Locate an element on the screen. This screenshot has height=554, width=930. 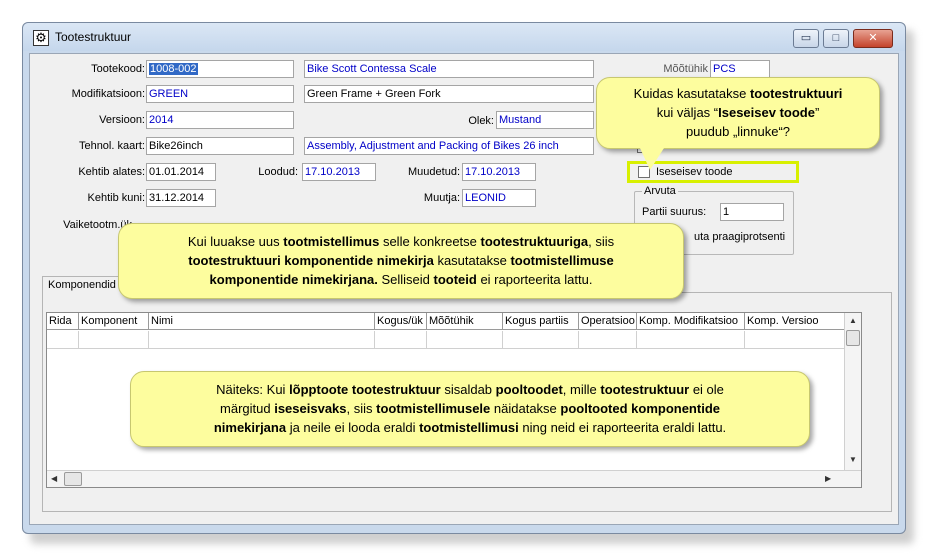
tootekood-label: Tootekood: is located at coordinates (118, 69).